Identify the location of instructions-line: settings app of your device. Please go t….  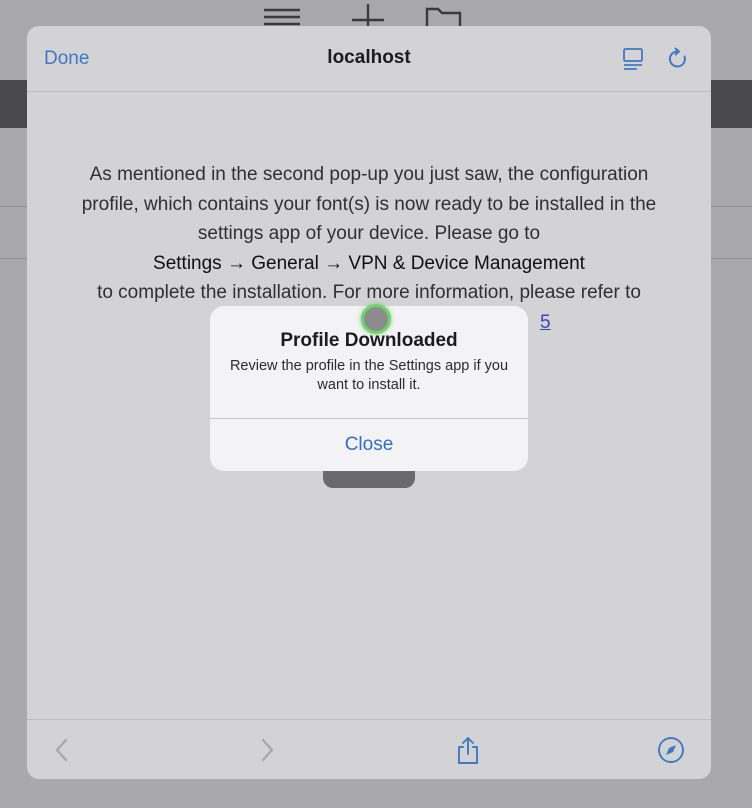
(369, 233).